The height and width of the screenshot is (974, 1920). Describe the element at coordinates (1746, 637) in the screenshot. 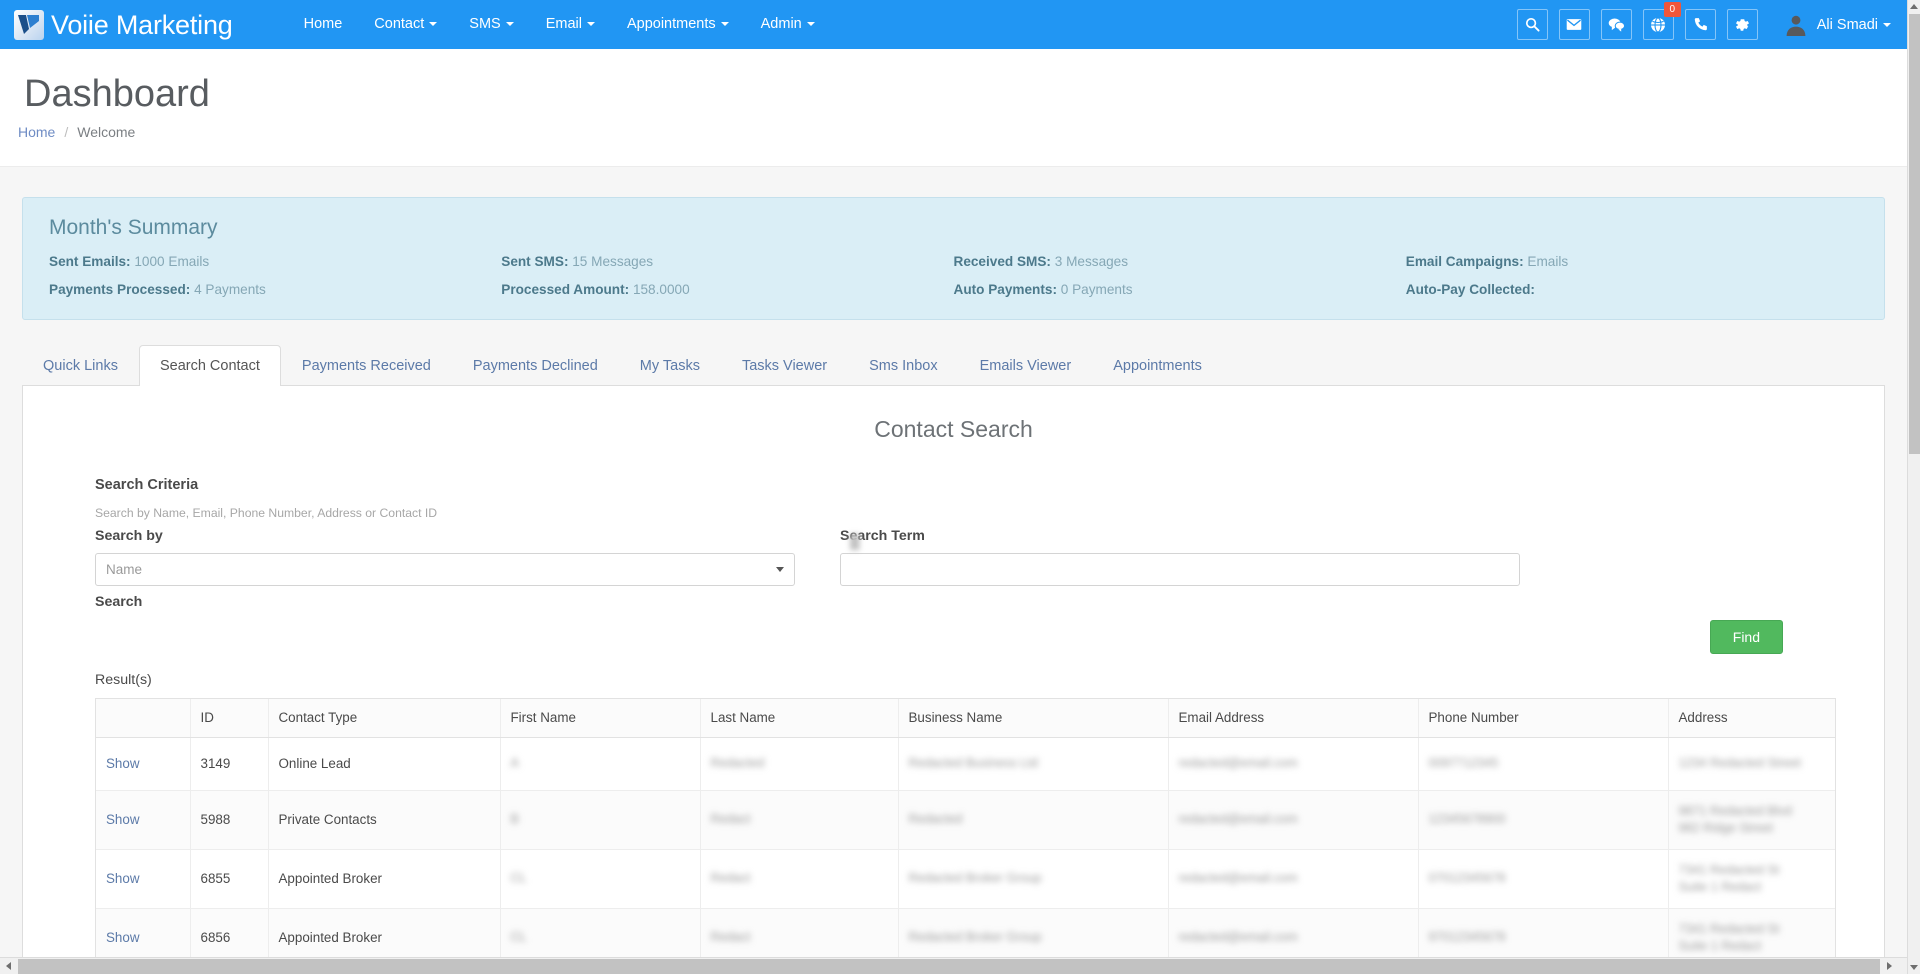

I see `find-button: Find` at that location.